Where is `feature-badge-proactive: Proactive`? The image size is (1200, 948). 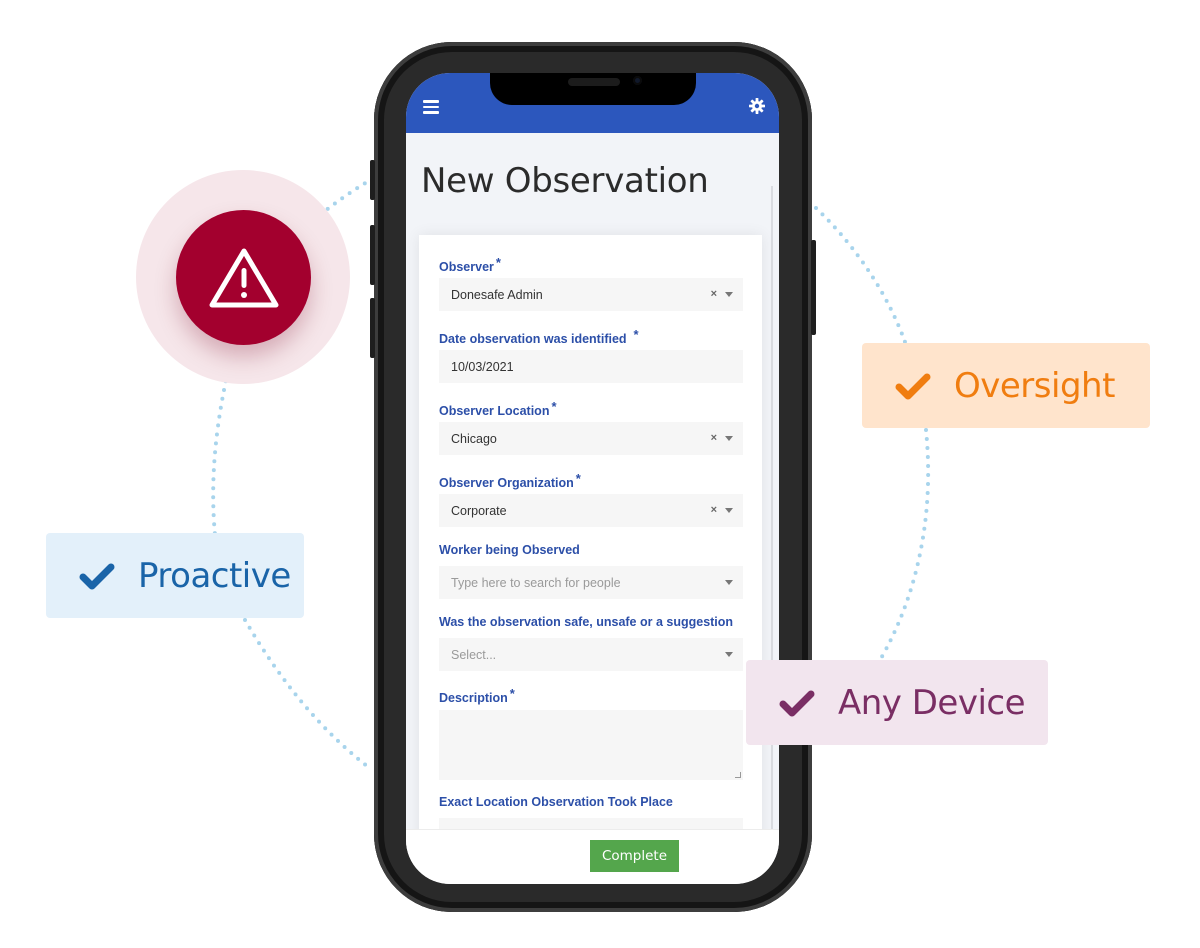
feature-badge-proactive: Proactive is located at coordinates (175, 575).